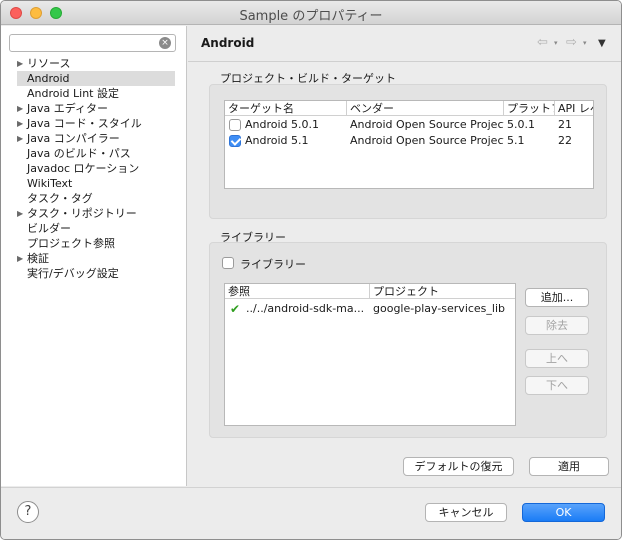 The height and width of the screenshot is (540, 622). I want to click on tree-item-label: Java エディター, so click(67, 108).